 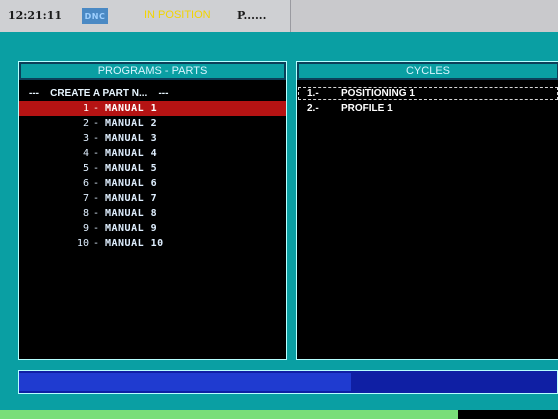 What do you see at coordinates (131, 108) in the screenshot?
I see `program-name: MANUAL 1` at bounding box center [131, 108].